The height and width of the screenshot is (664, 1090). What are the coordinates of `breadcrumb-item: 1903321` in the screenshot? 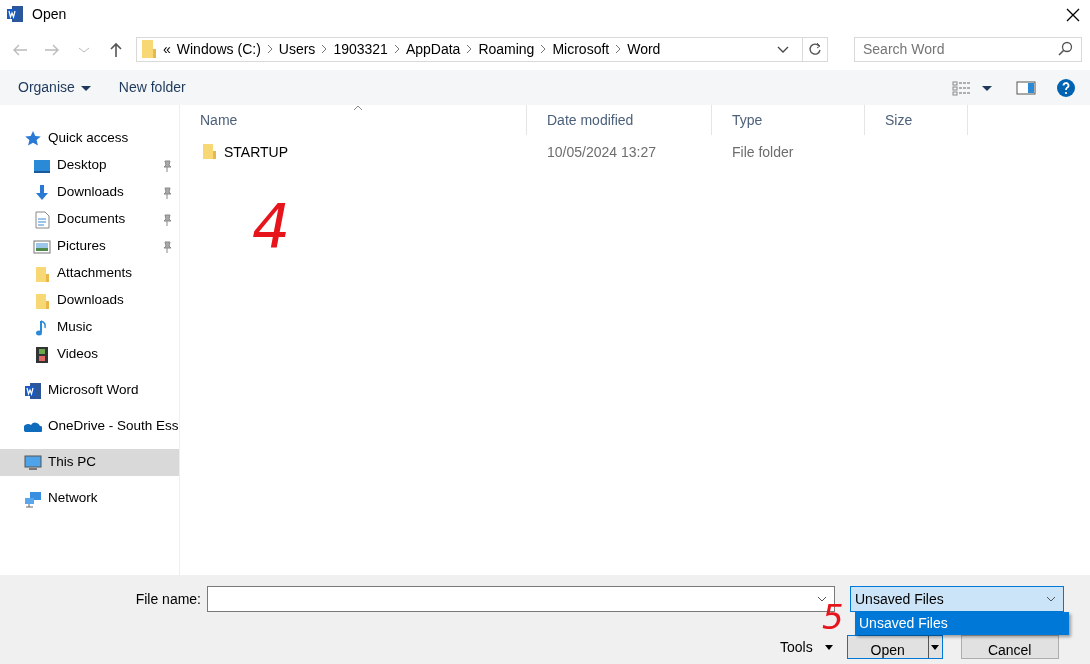 It's located at (360, 49).